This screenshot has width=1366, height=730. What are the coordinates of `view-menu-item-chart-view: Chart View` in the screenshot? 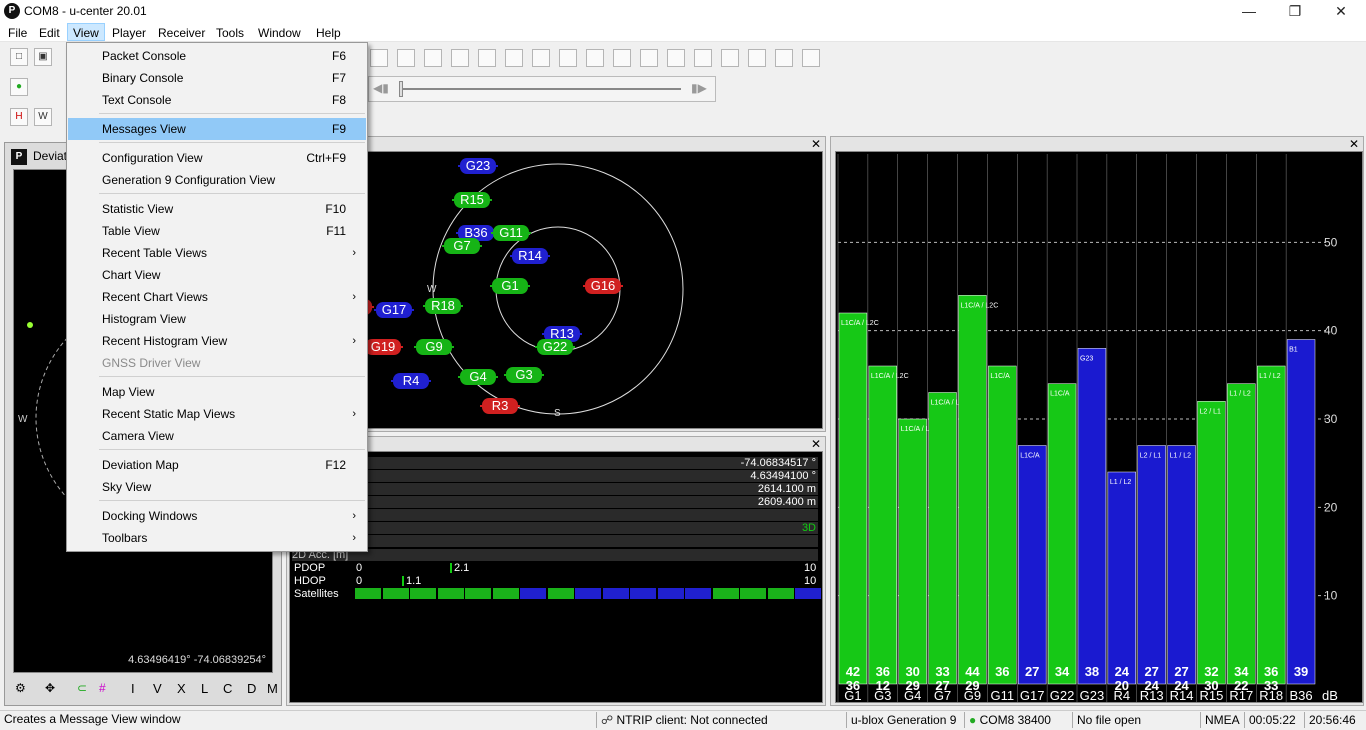 It's located at (217, 275).